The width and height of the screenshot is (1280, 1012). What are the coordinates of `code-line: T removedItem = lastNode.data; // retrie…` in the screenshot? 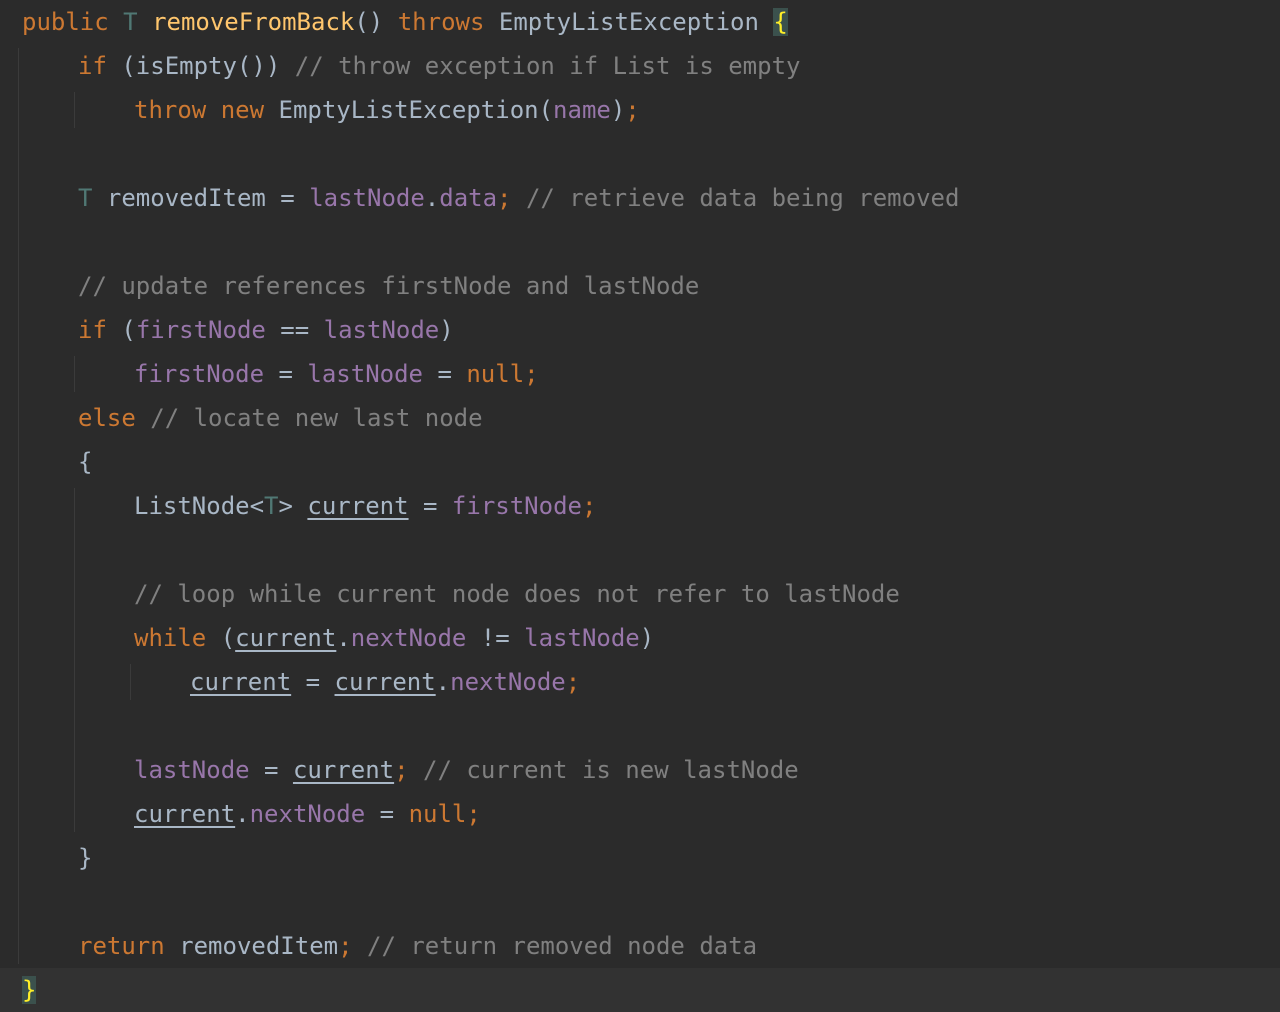 It's located at (640, 198).